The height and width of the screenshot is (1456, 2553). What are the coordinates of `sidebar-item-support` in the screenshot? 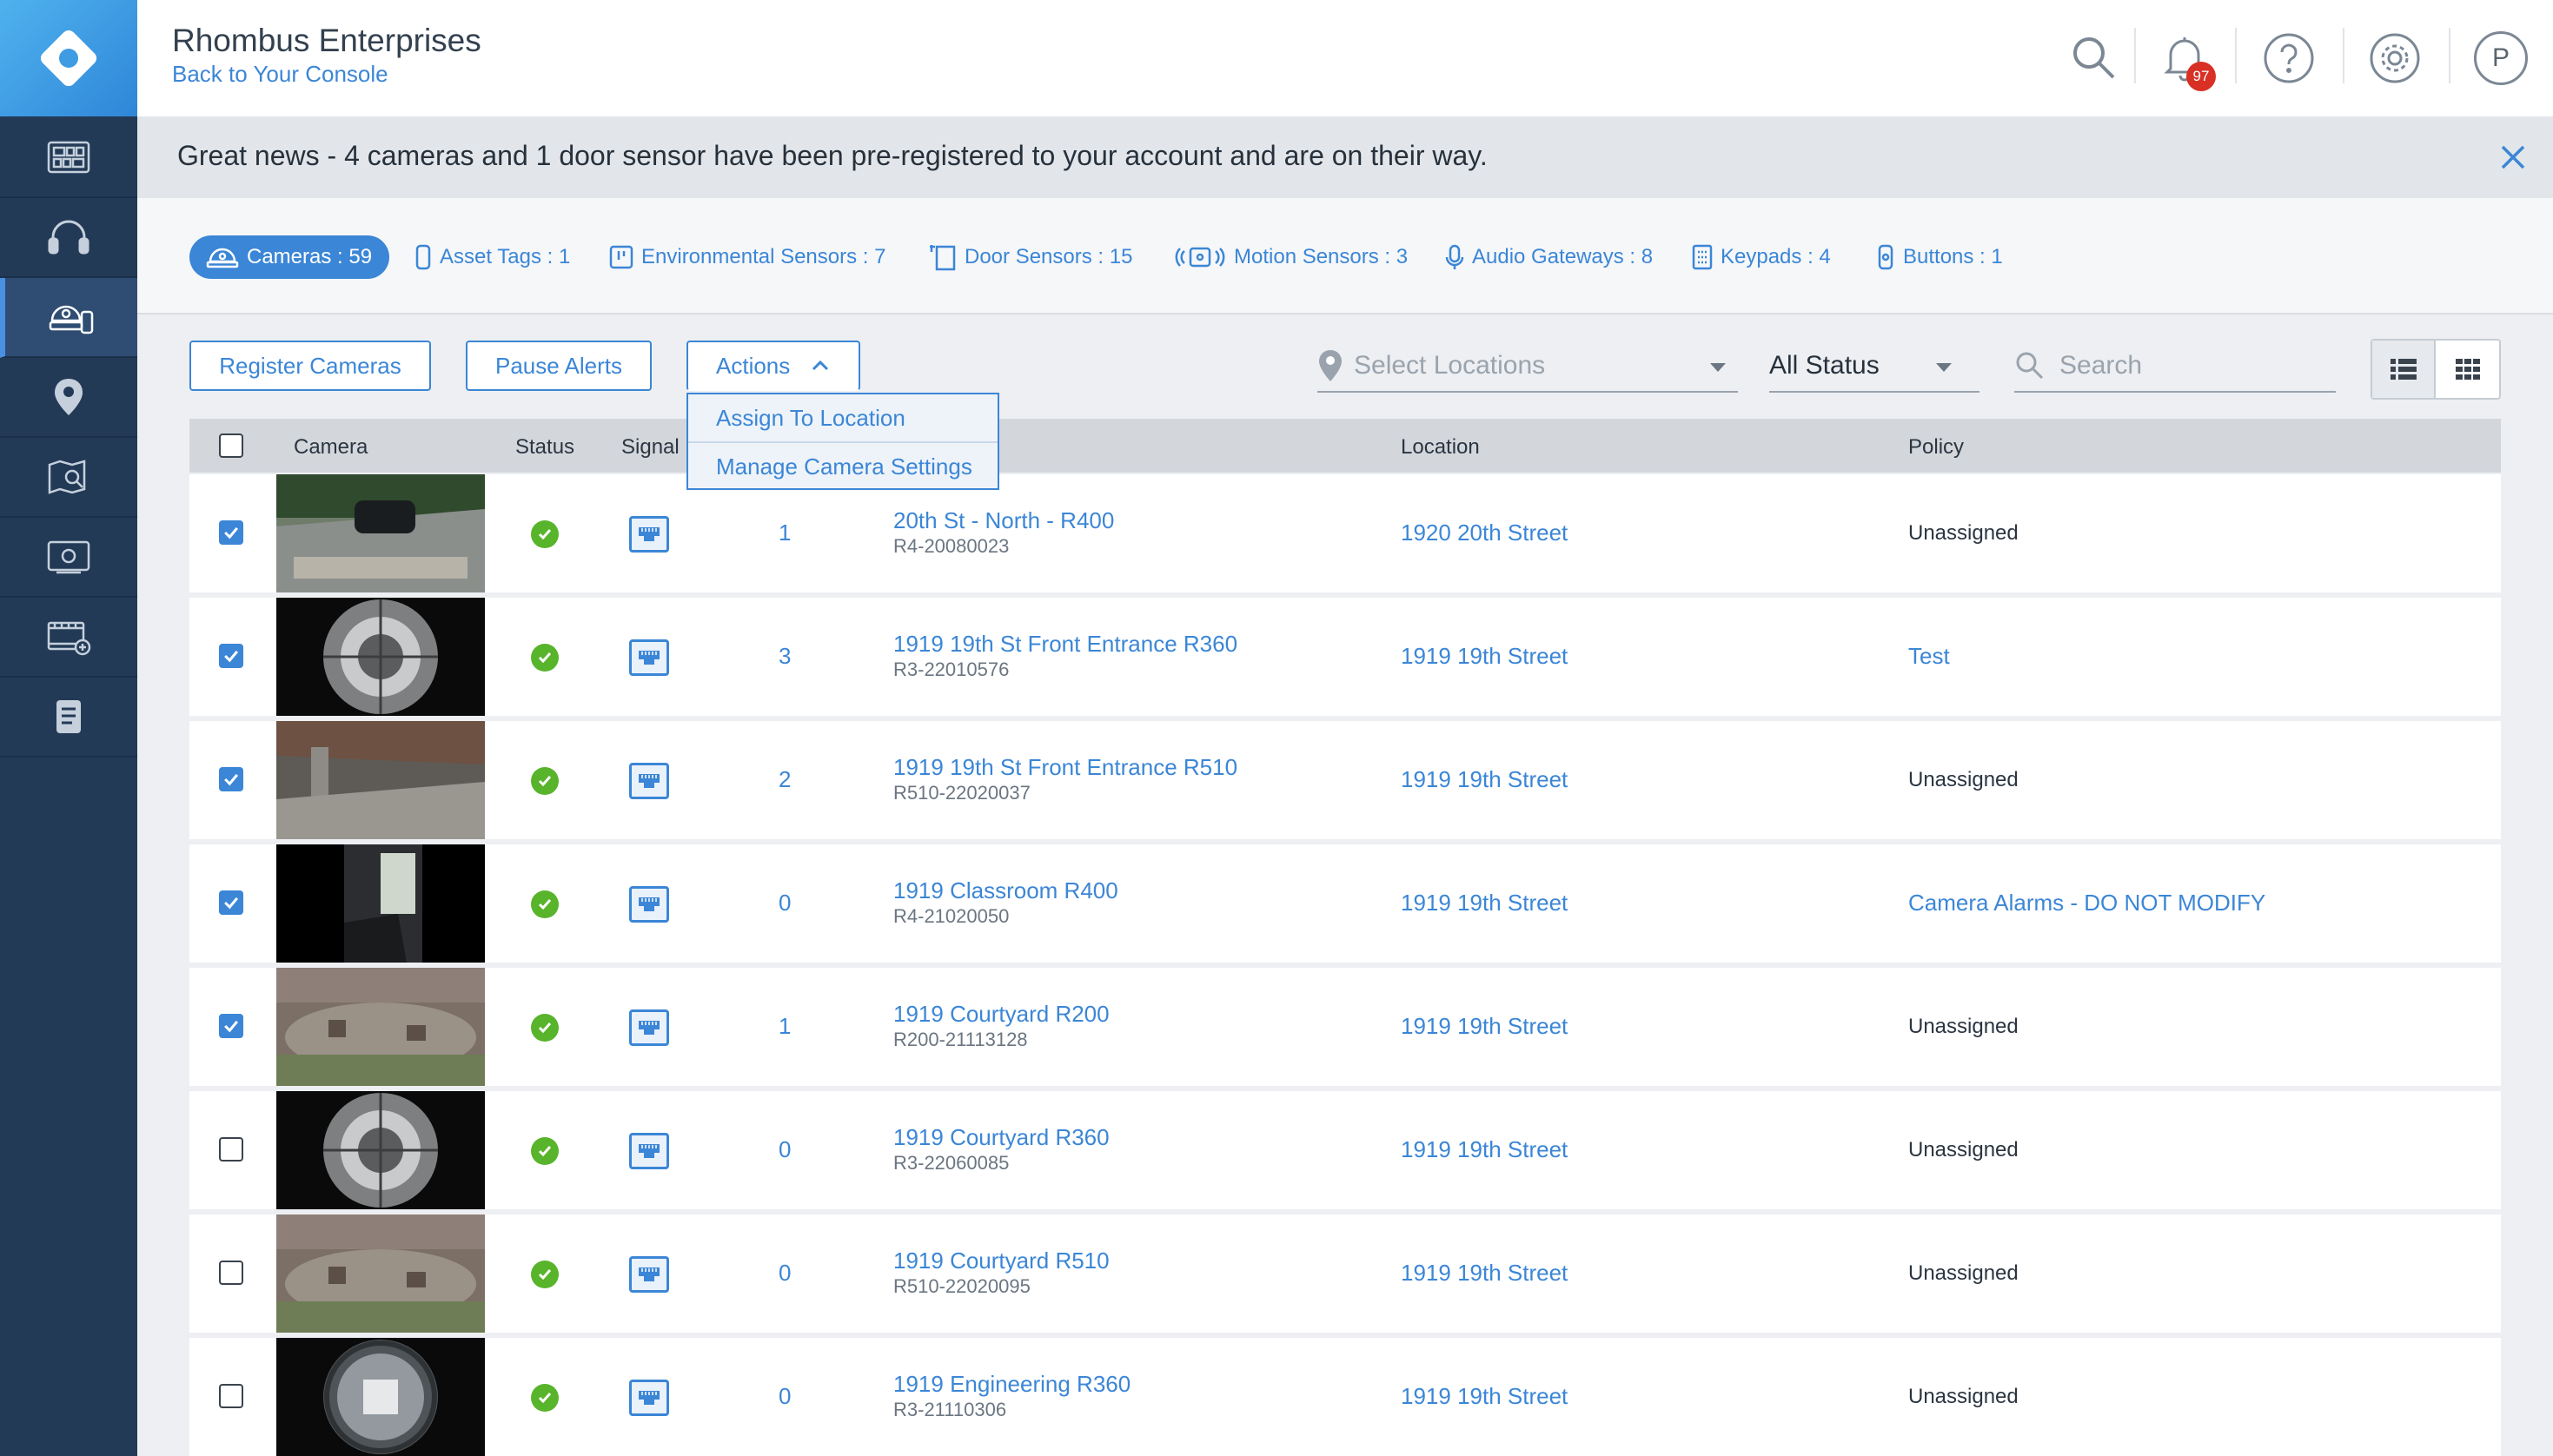 It's located at (68, 238).